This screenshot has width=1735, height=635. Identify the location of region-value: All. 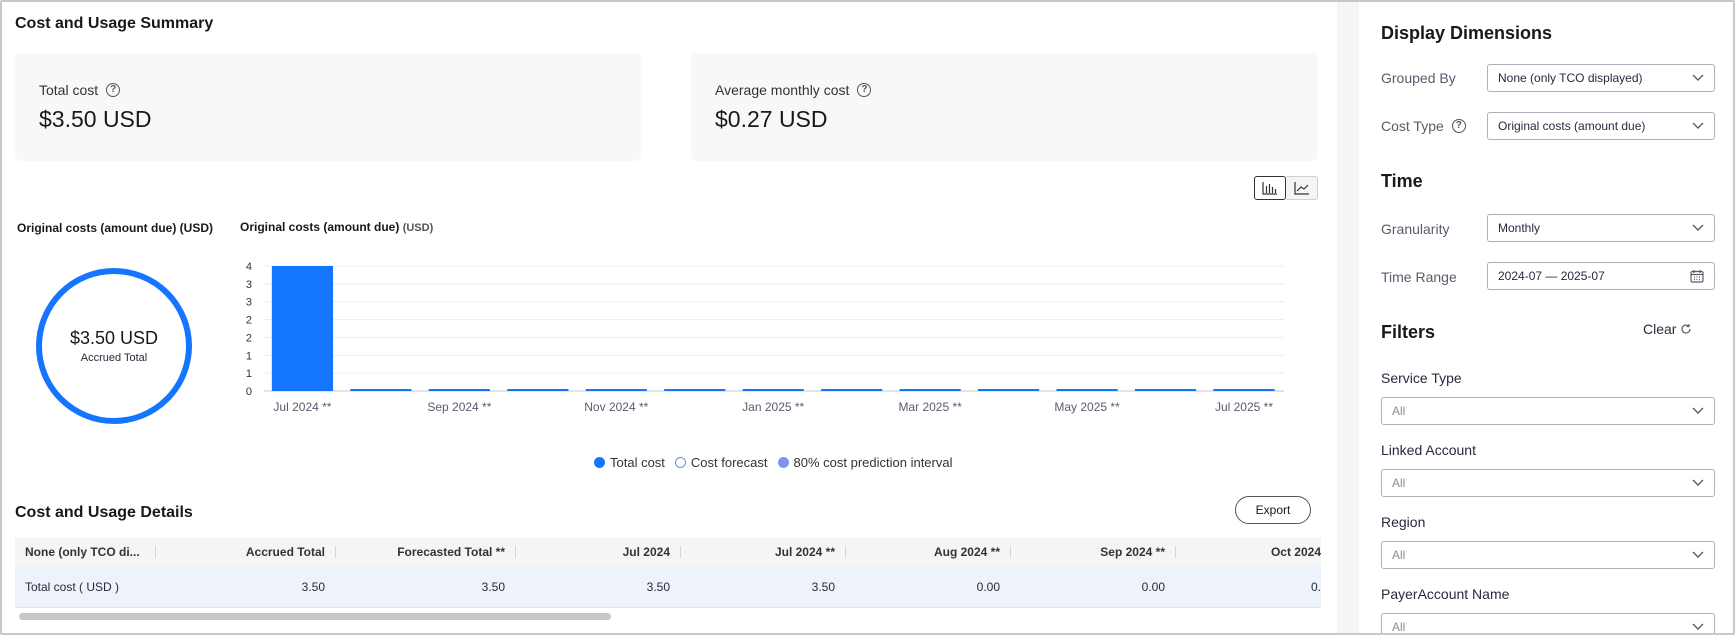
(1399, 555).